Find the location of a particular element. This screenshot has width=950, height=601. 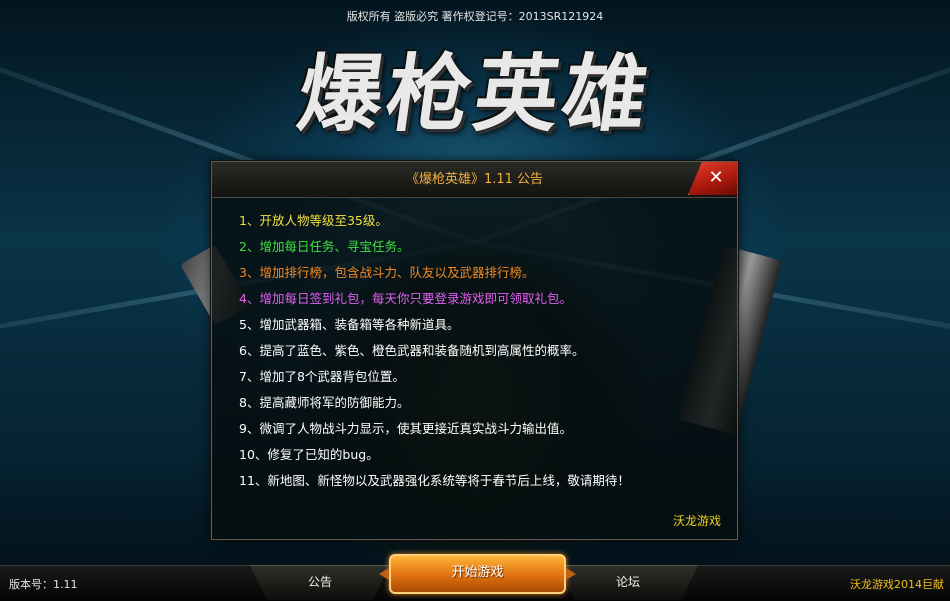

announcement-item: 2、增加每日任务、寻宝任务。 is located at coordinates (324, 246).